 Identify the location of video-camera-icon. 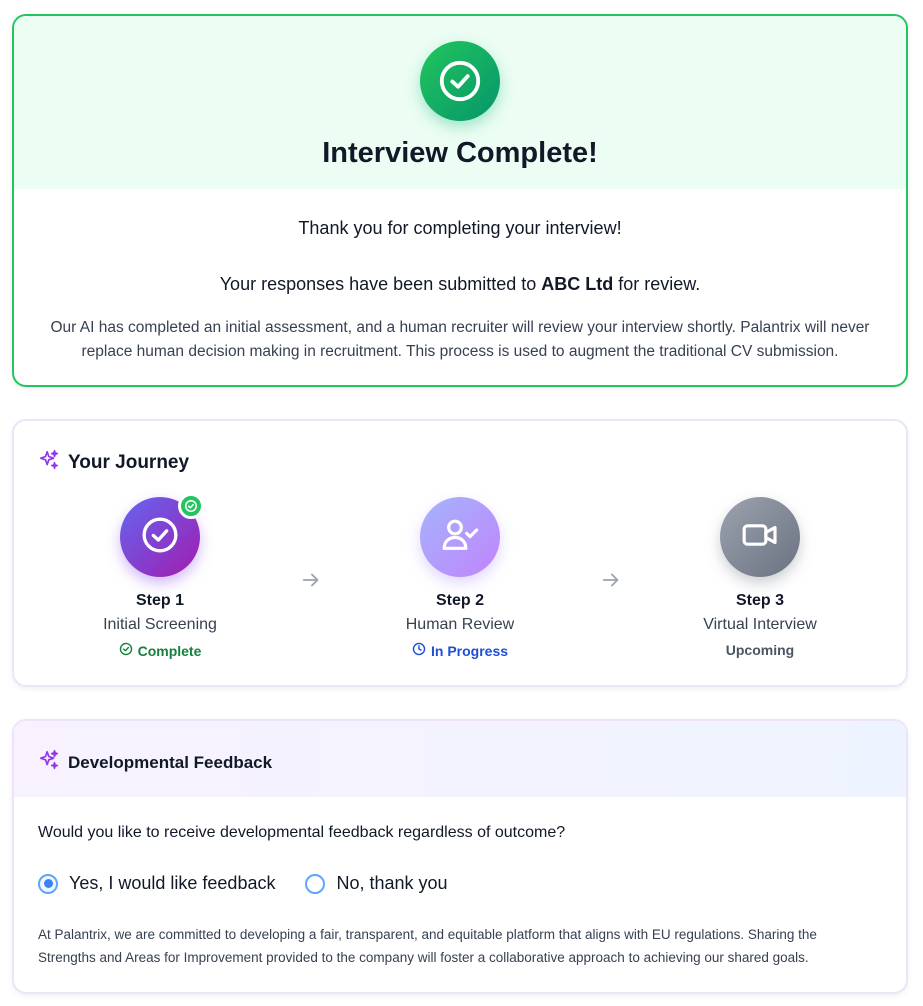
(760, 537).